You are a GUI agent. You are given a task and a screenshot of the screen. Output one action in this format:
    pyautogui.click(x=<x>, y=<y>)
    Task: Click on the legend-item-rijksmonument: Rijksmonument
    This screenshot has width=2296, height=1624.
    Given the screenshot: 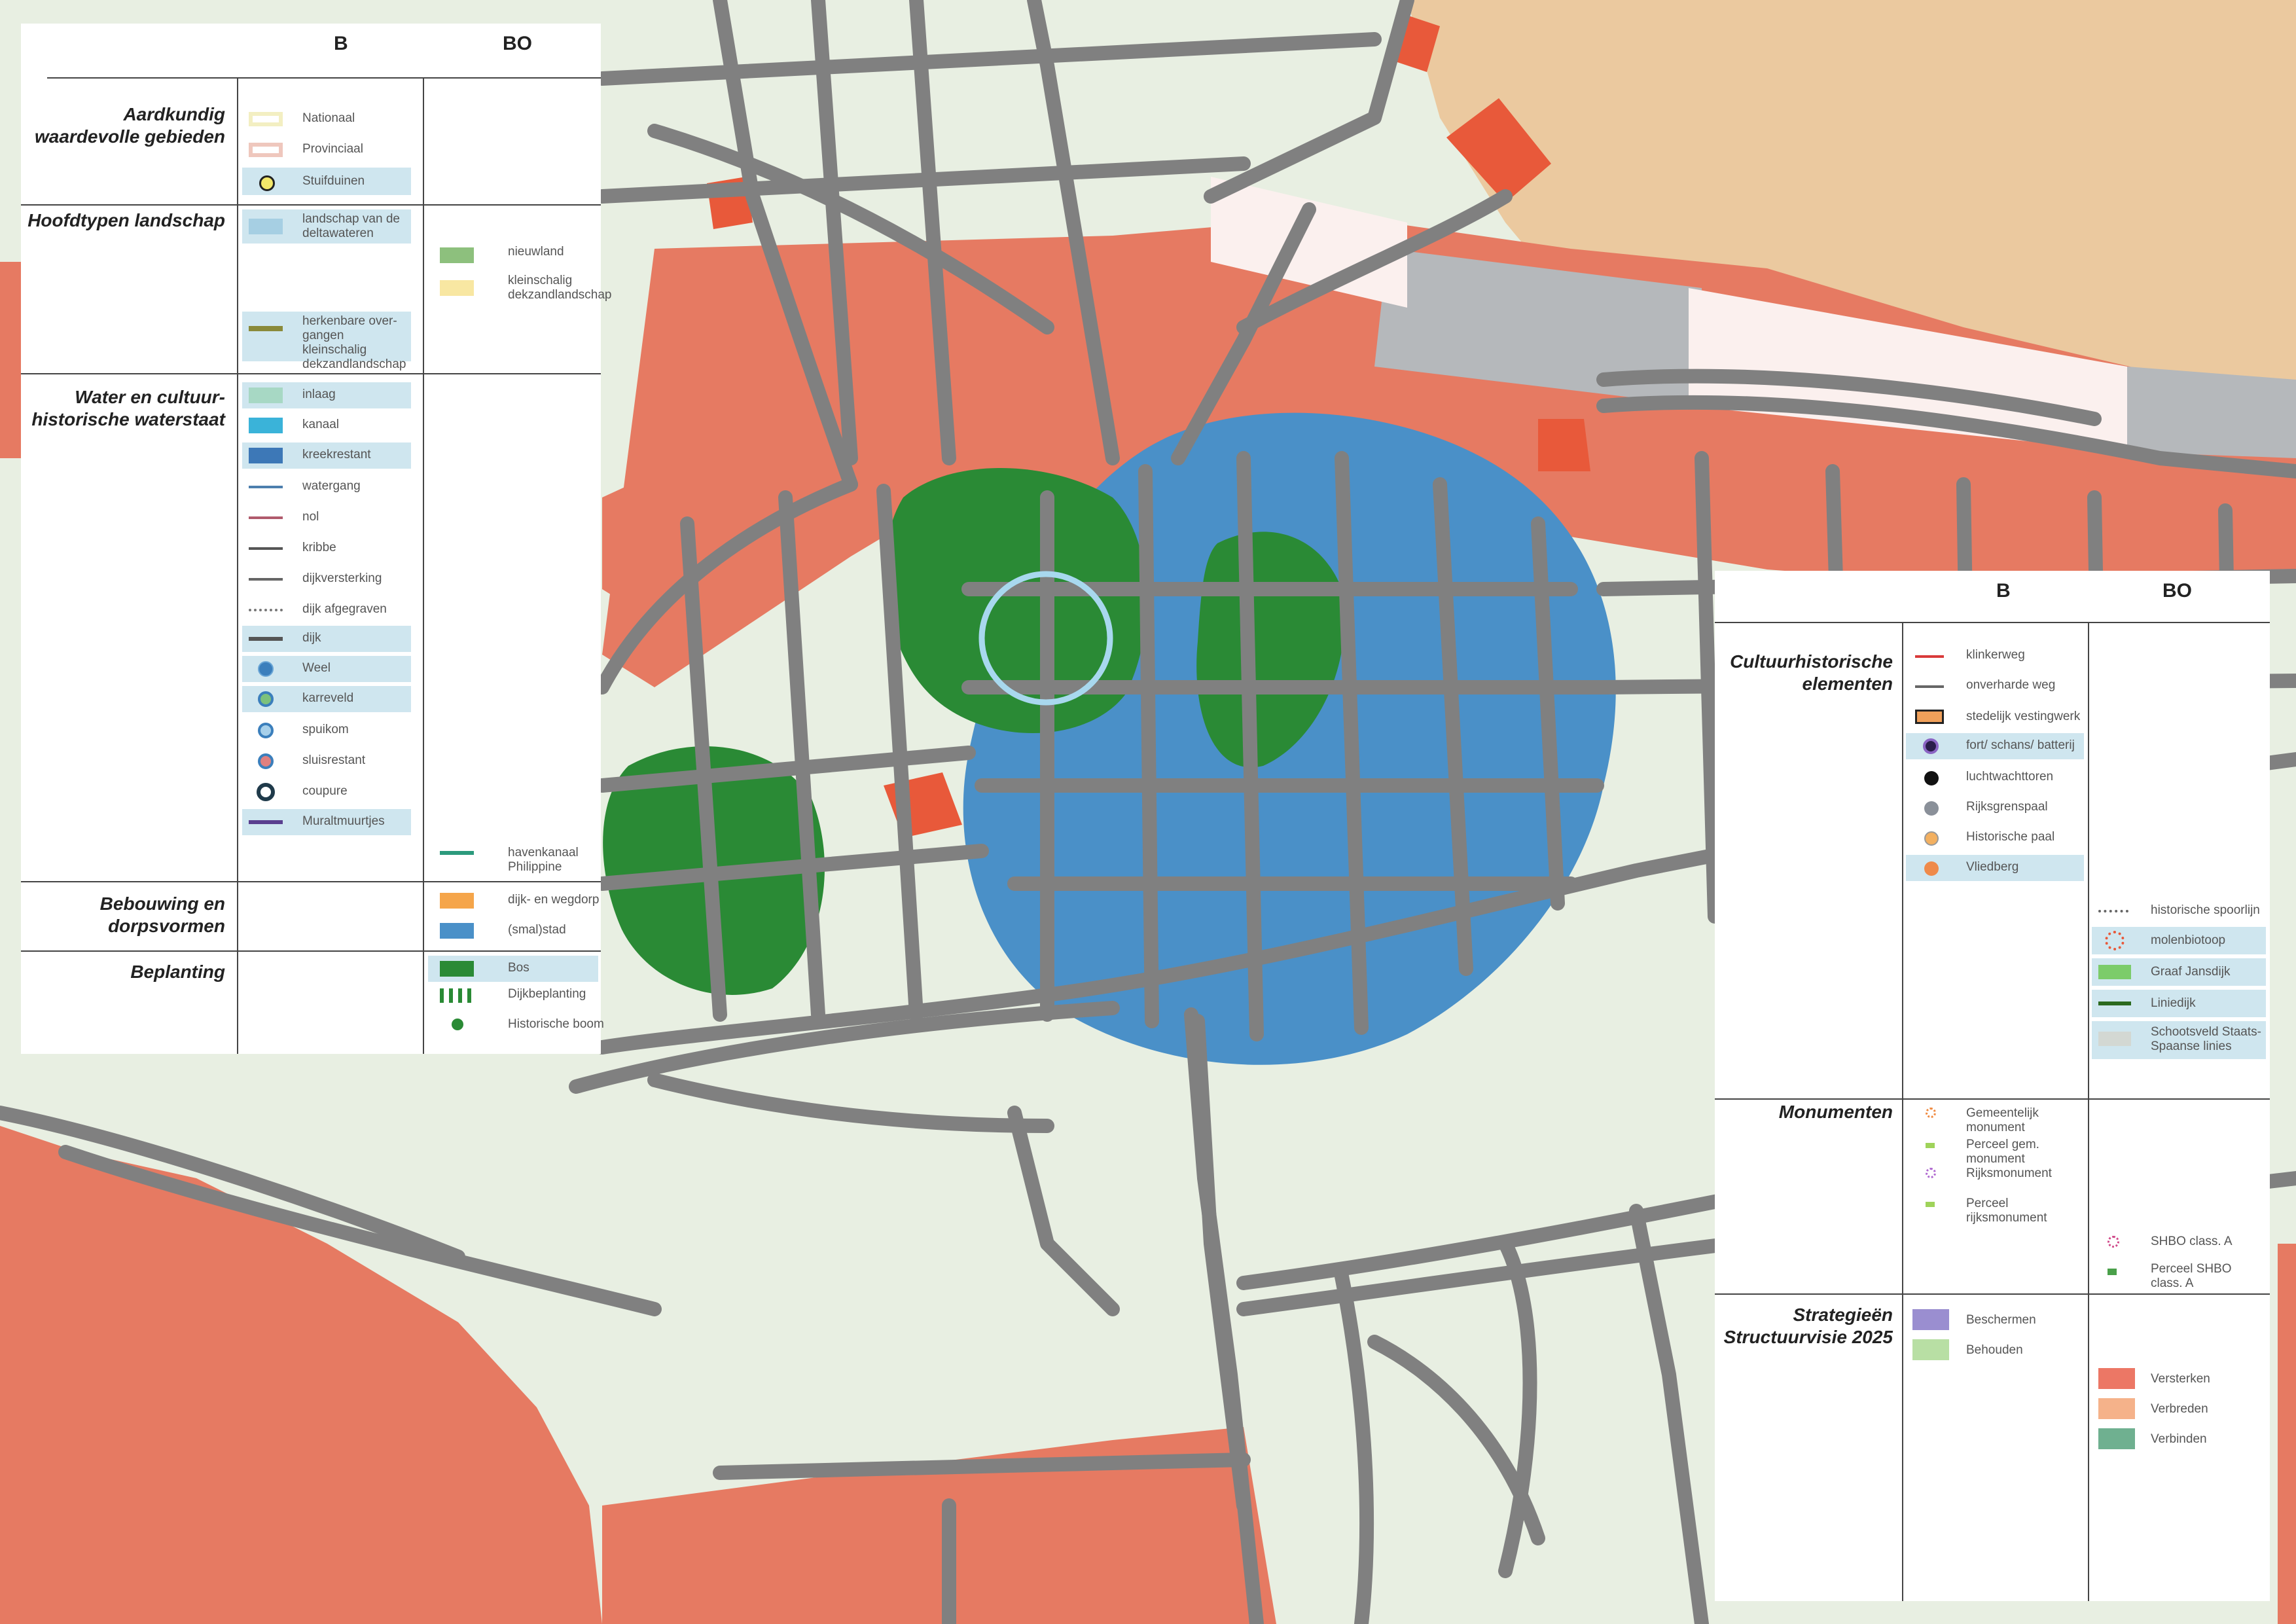 What is the action you would take?
    pyautogui.click(x=1995, y=1173)
    